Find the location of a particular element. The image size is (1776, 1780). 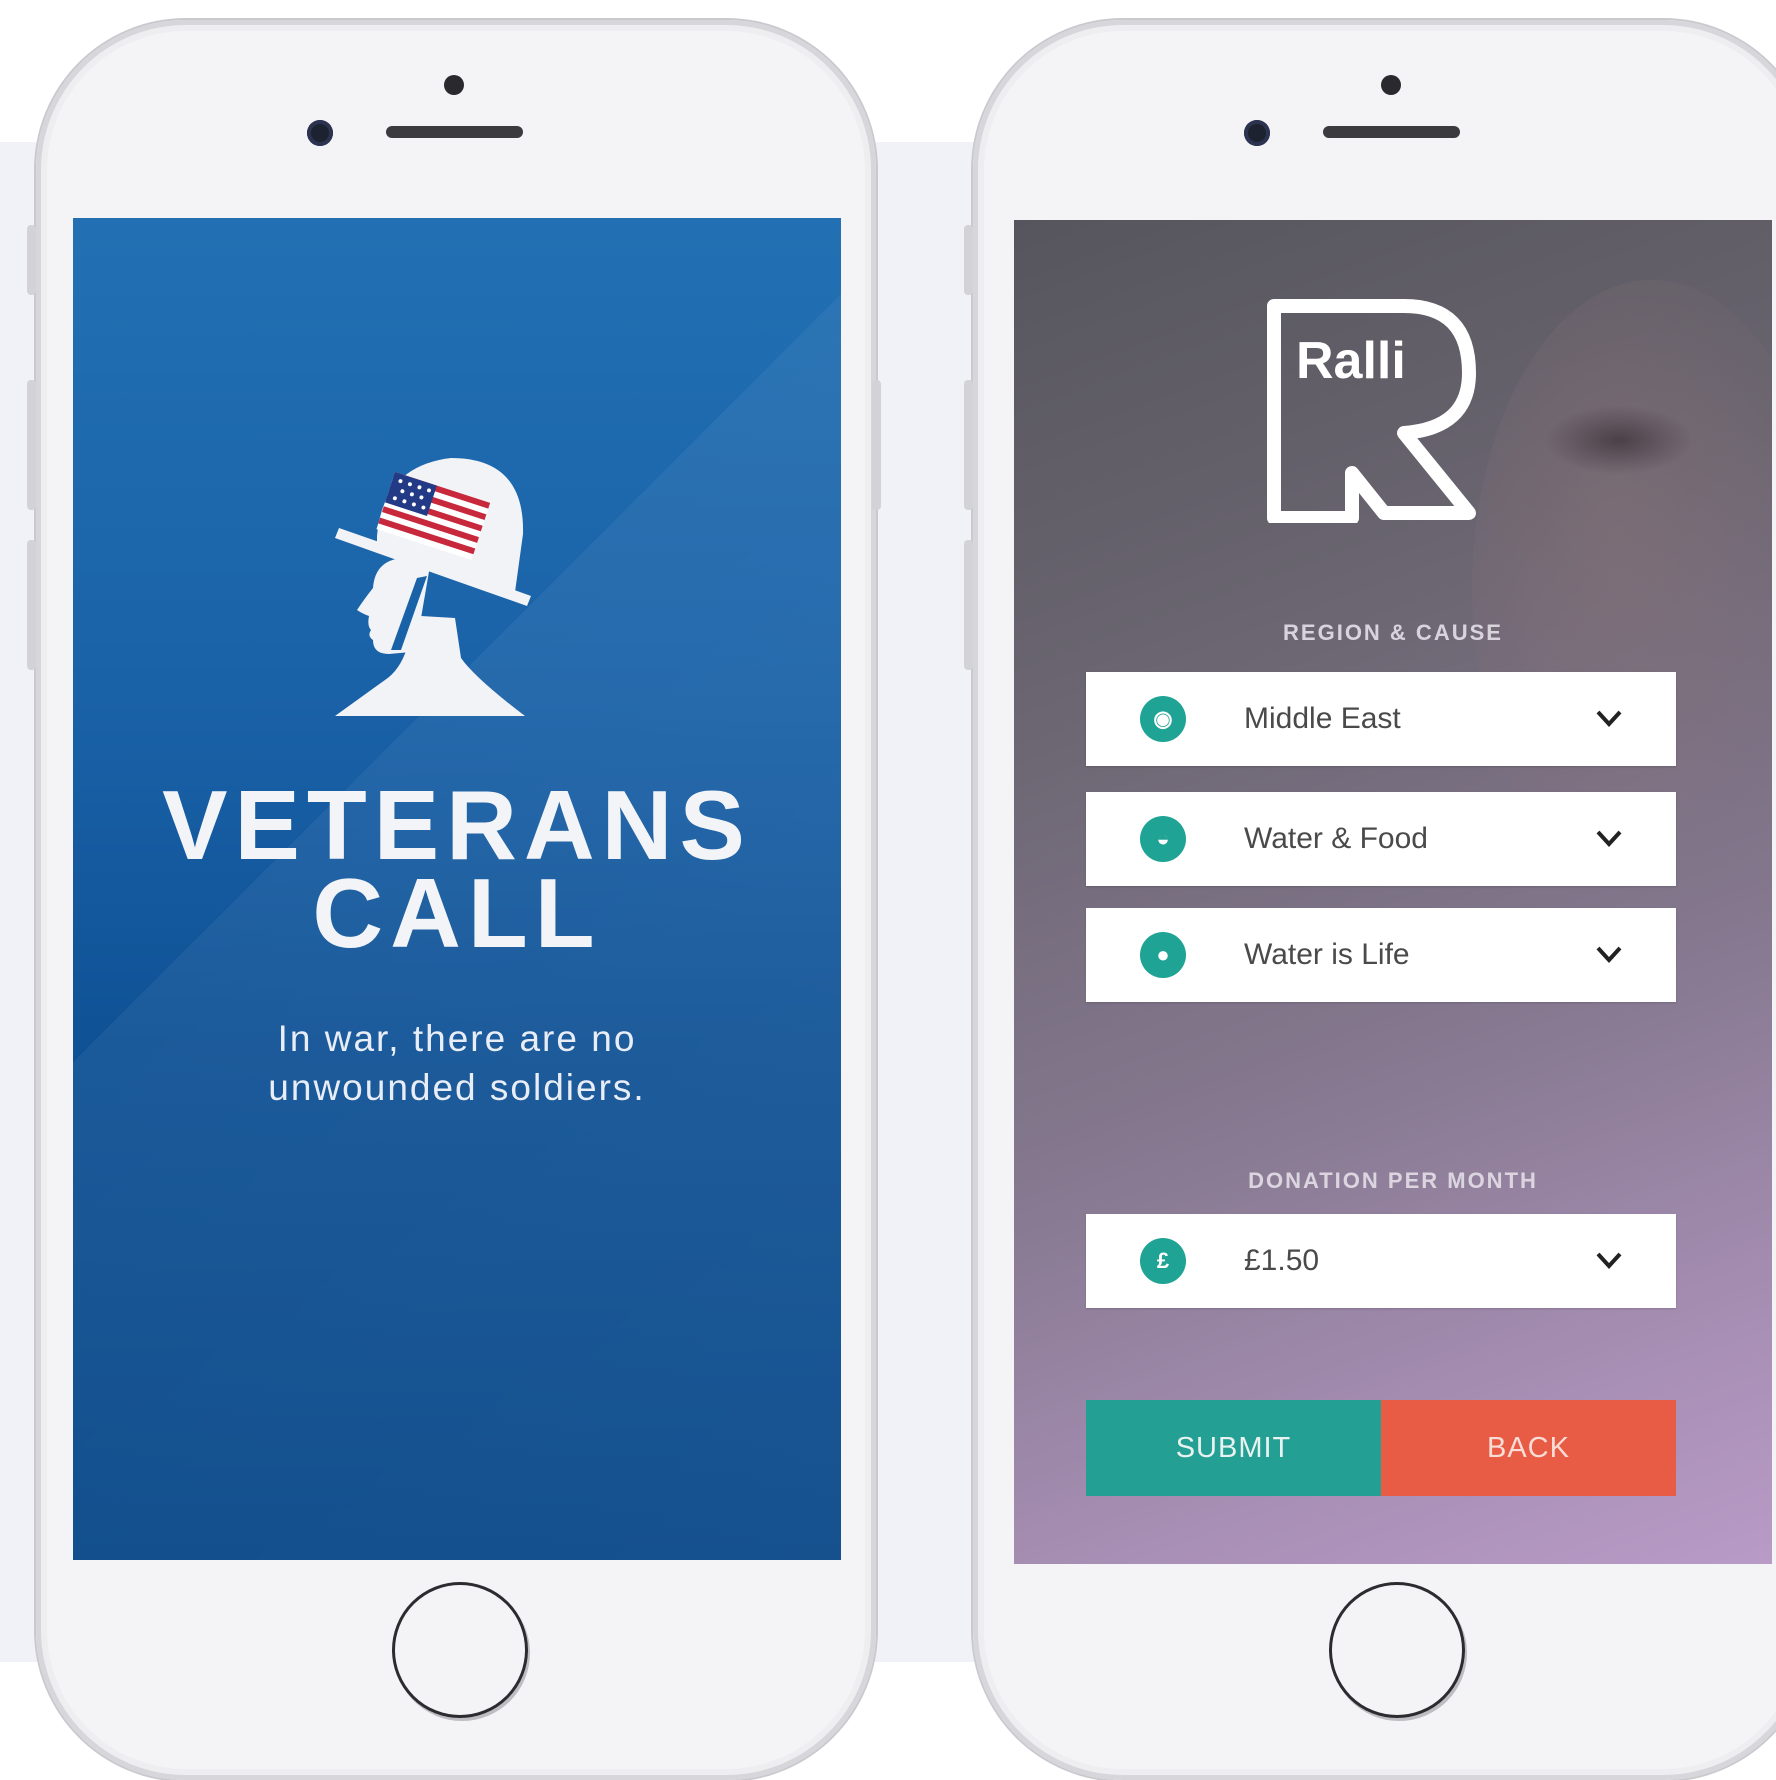

region-select-value: Middle East is located at coordinates (1322, 718).